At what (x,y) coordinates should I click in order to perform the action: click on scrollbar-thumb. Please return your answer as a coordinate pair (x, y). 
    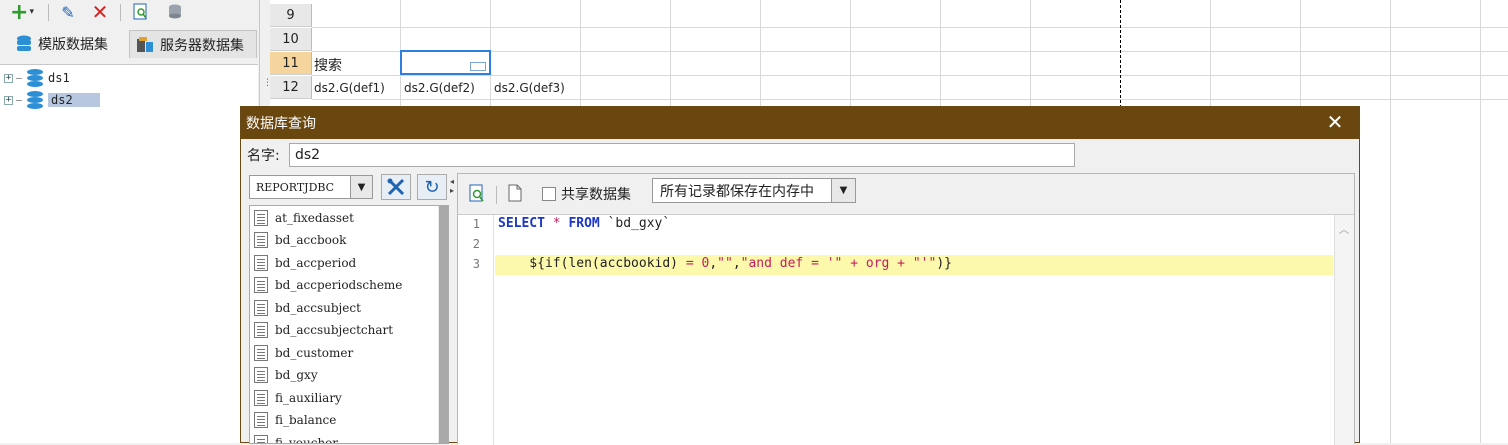
    Looking at the image, I should click on (443, 324).